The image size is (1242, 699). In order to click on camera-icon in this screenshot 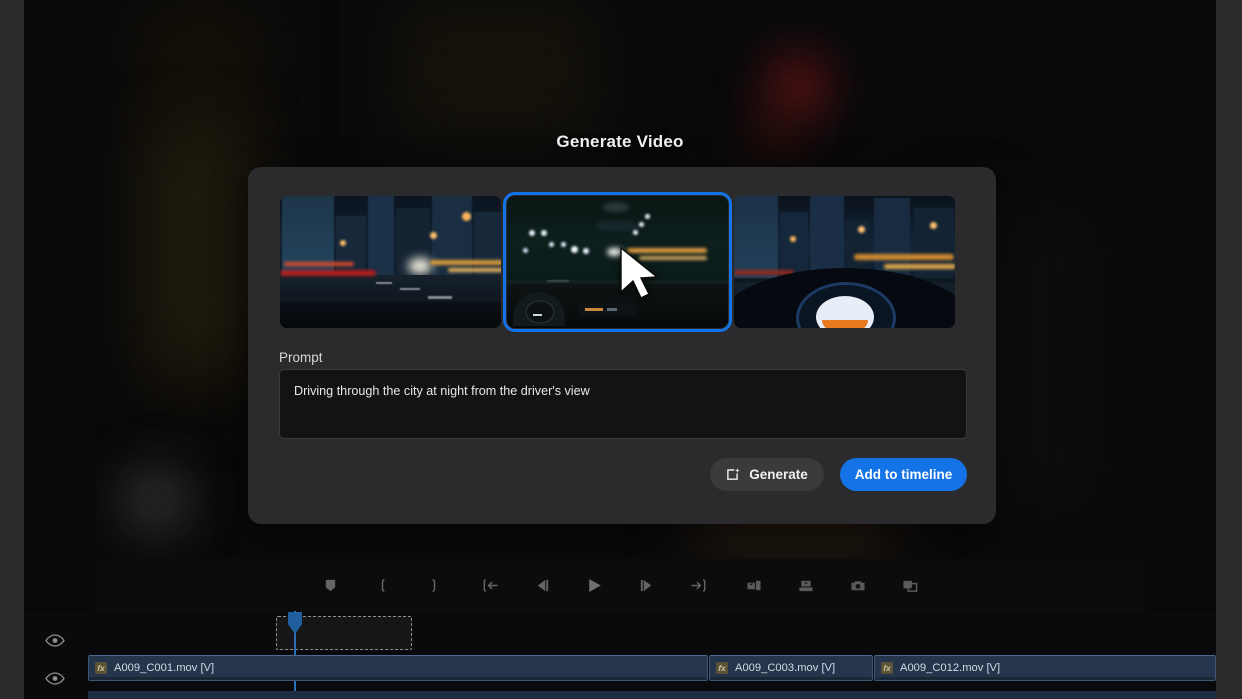, I will do `click(858, 585)`.